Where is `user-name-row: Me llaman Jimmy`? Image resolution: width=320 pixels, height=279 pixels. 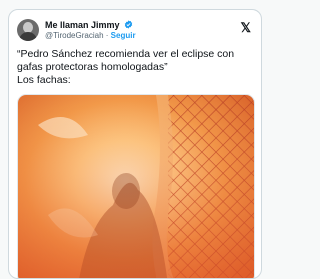 user-name-row: Me llaman Jimmy is located at coordinates (89, 25).